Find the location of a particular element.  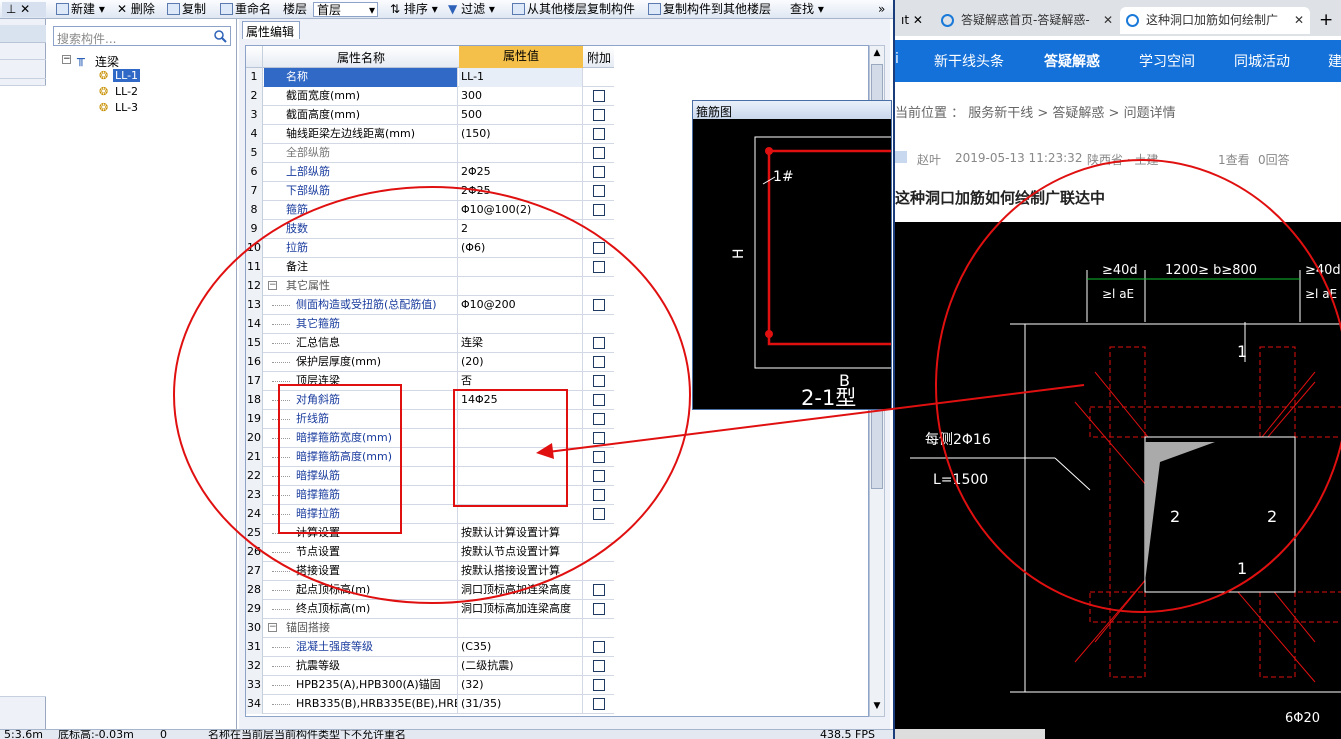

breadcrumb: 当前位置 ： 服务新干线 > 答疑解惑 > 问题详情 is located at coordinates (1035, 111).